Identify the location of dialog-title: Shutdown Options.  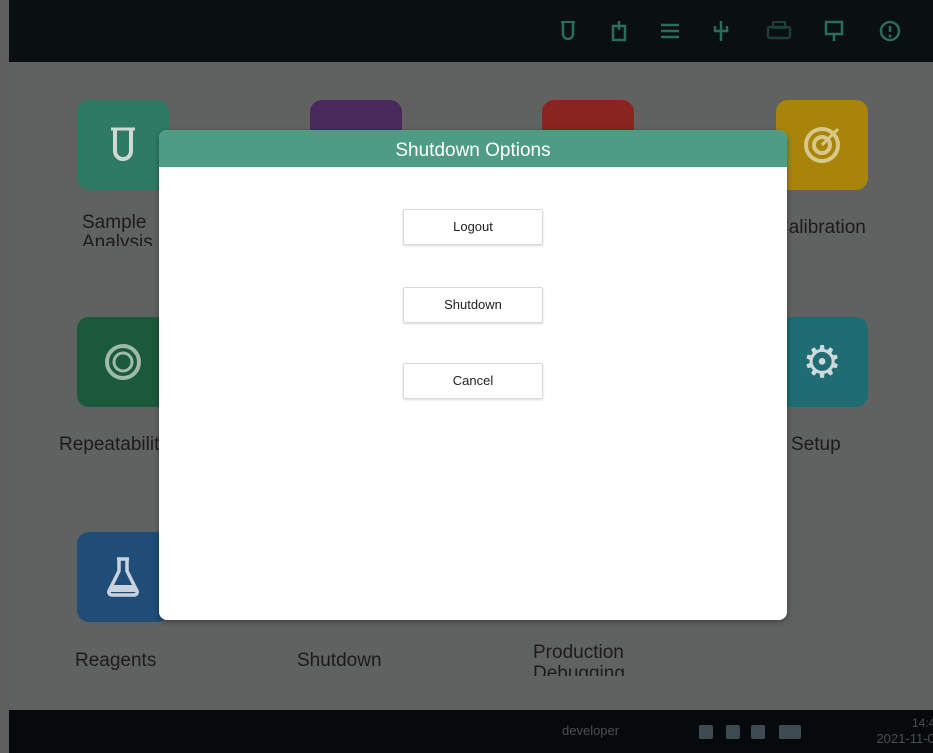
(473, 148).